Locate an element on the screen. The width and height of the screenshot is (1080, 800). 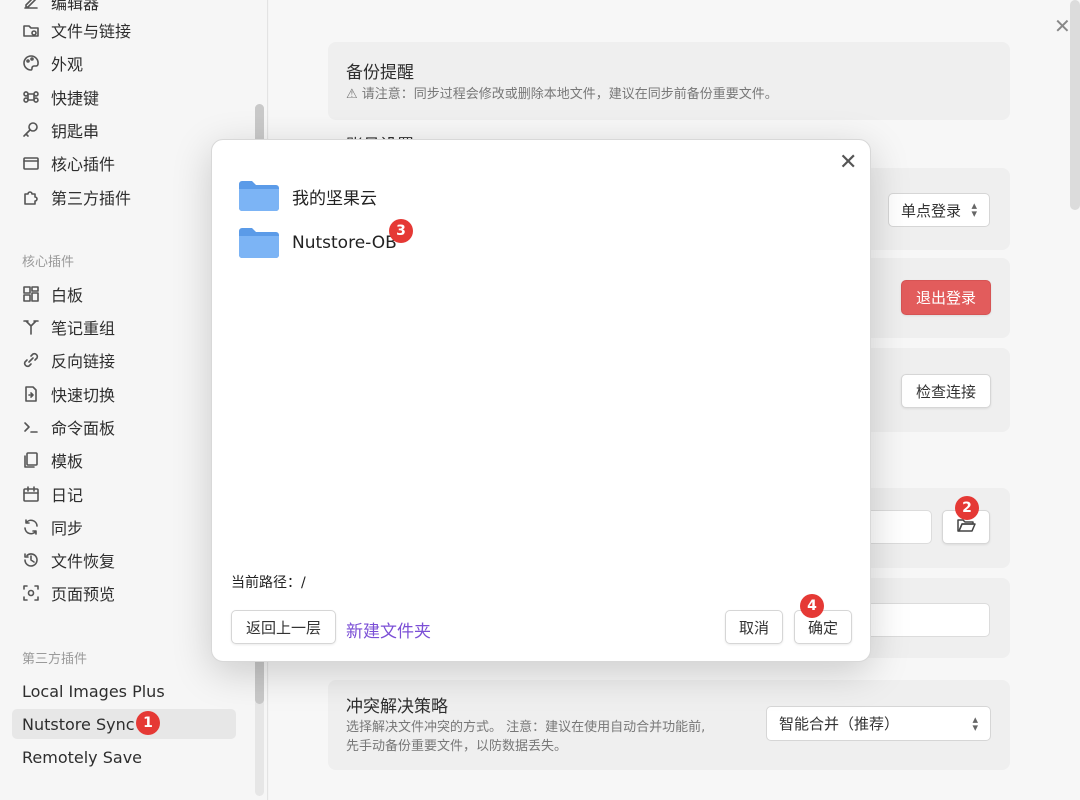
canvas-icon is located at coordinates (31, 294).